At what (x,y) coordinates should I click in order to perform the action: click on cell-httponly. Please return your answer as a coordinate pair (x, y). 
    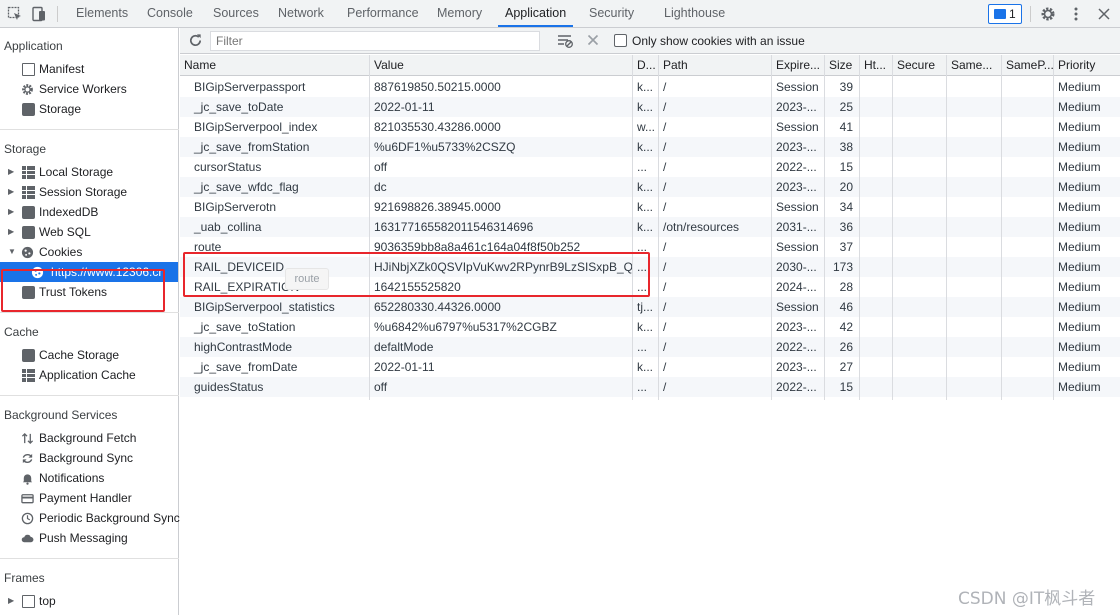
    Looking at the image, I should click on (876, 207).